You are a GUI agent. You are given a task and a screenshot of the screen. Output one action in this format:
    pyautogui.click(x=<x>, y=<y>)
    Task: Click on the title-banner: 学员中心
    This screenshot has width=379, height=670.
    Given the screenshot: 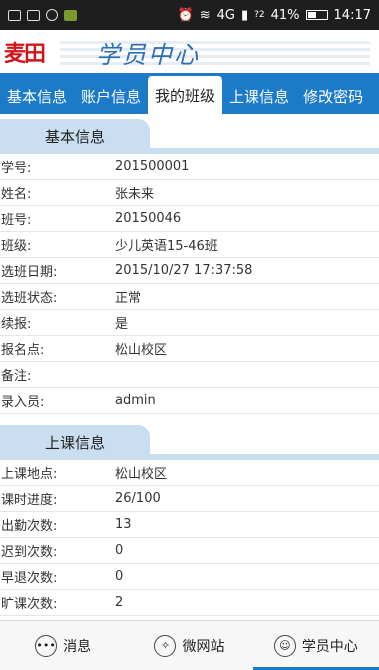 What is the action you would take?
    pyautogui.click(x=215, y=53)
    